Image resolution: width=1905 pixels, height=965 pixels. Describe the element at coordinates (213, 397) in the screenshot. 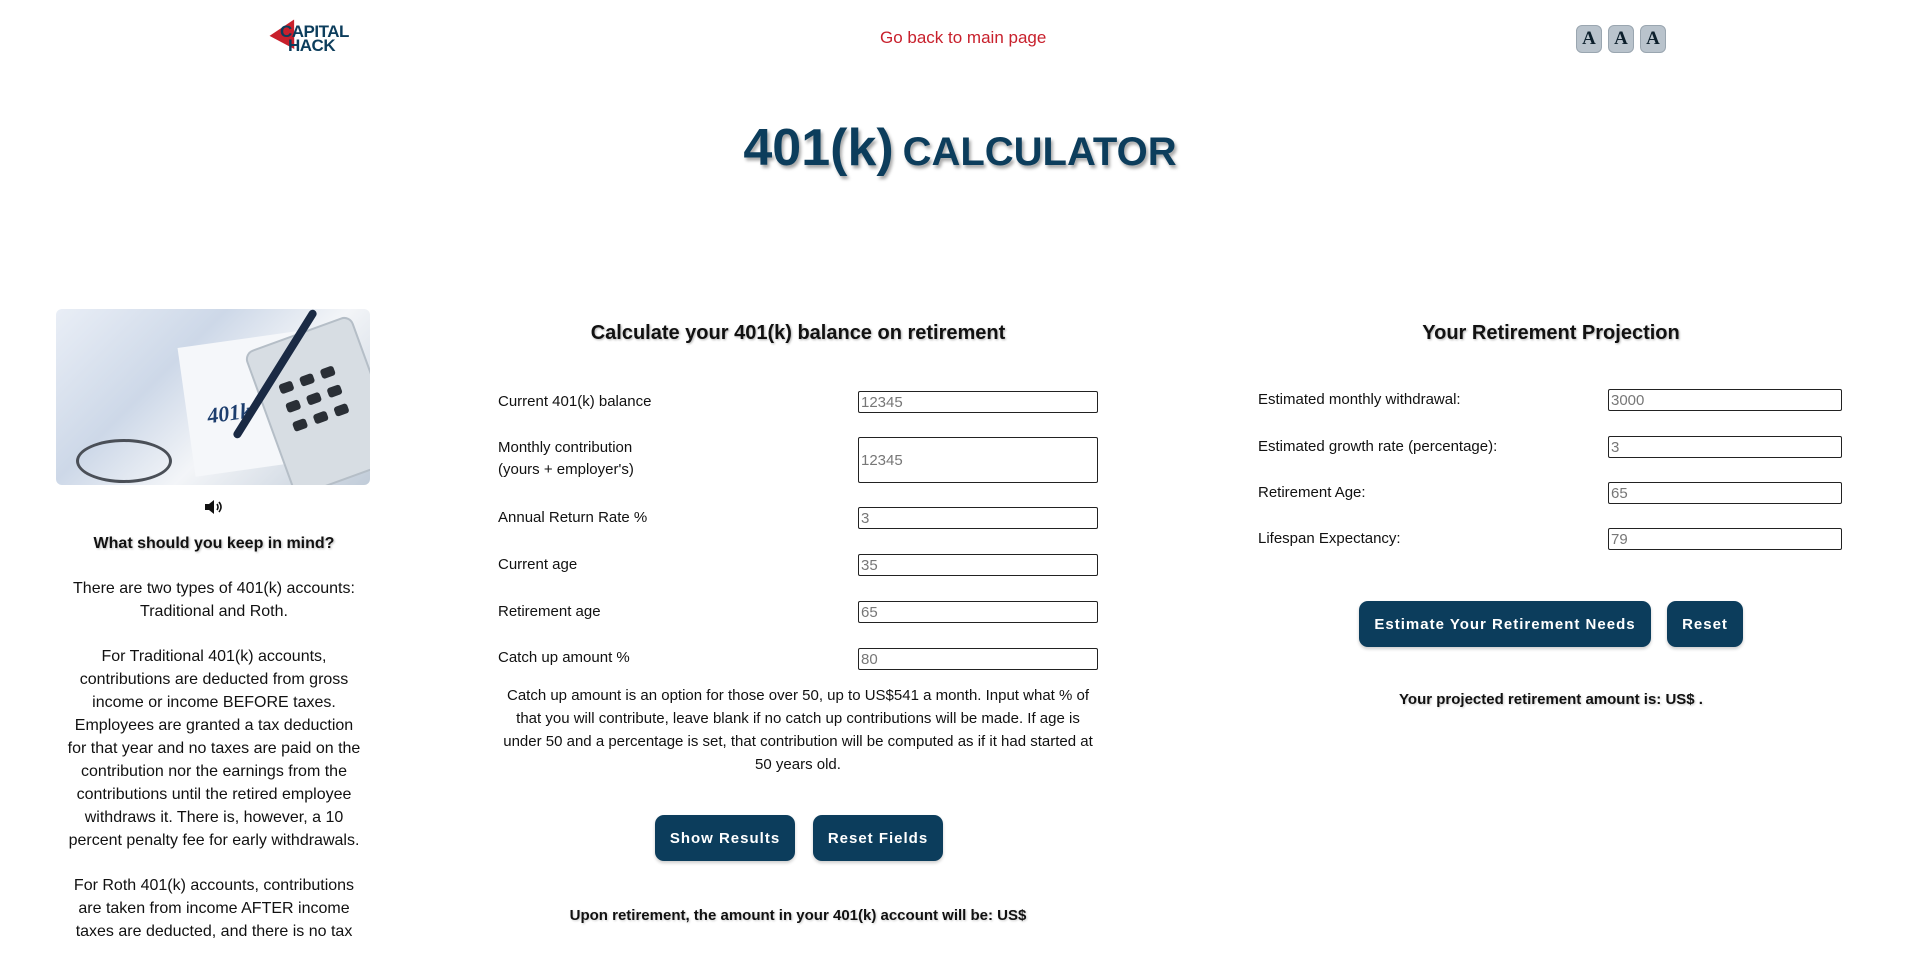

I see `calculator-photo: 401k` at that location.